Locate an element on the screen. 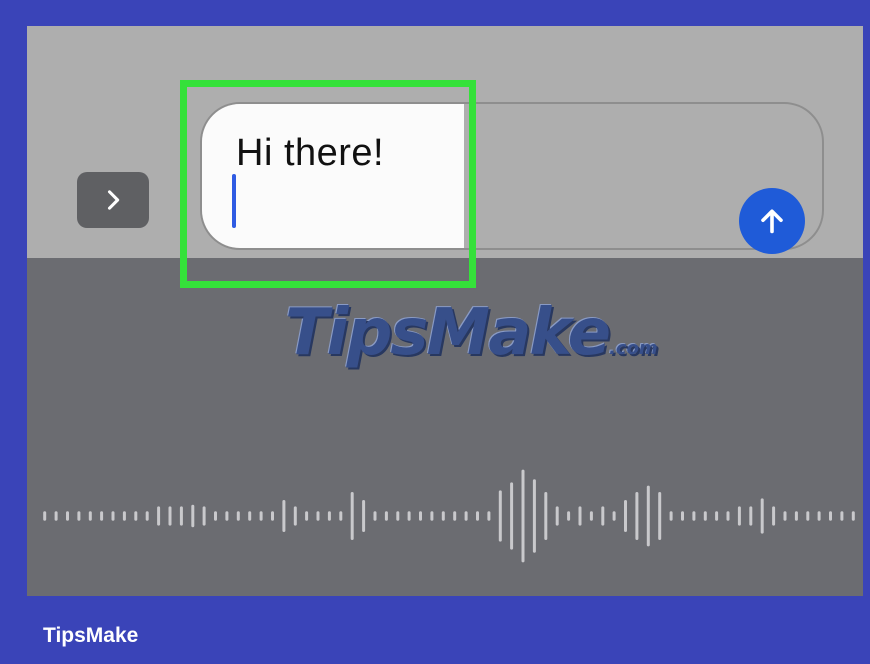 Image resolution: width=870 pixels, height=664 pixels. watermark-brand: TipsMake is located at coordinates (448, 333).